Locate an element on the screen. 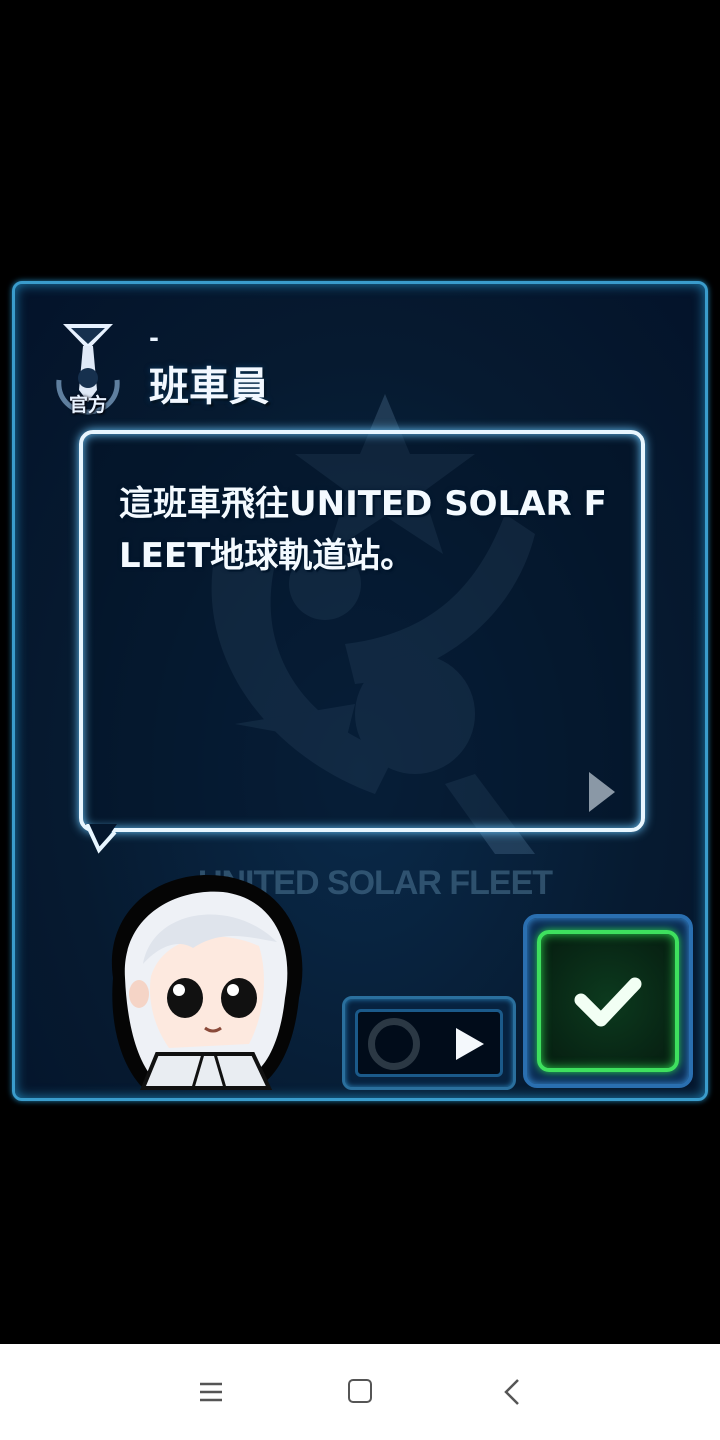  play-icon is located at coordinates (470, 1044).